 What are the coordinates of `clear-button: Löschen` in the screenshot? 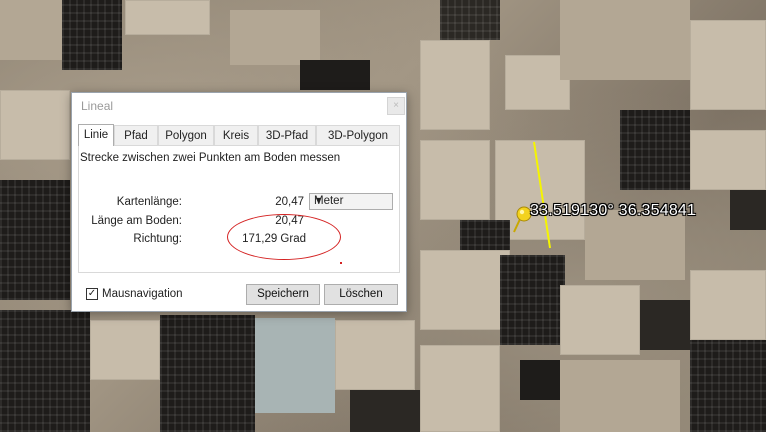 It's located at (361, 294).